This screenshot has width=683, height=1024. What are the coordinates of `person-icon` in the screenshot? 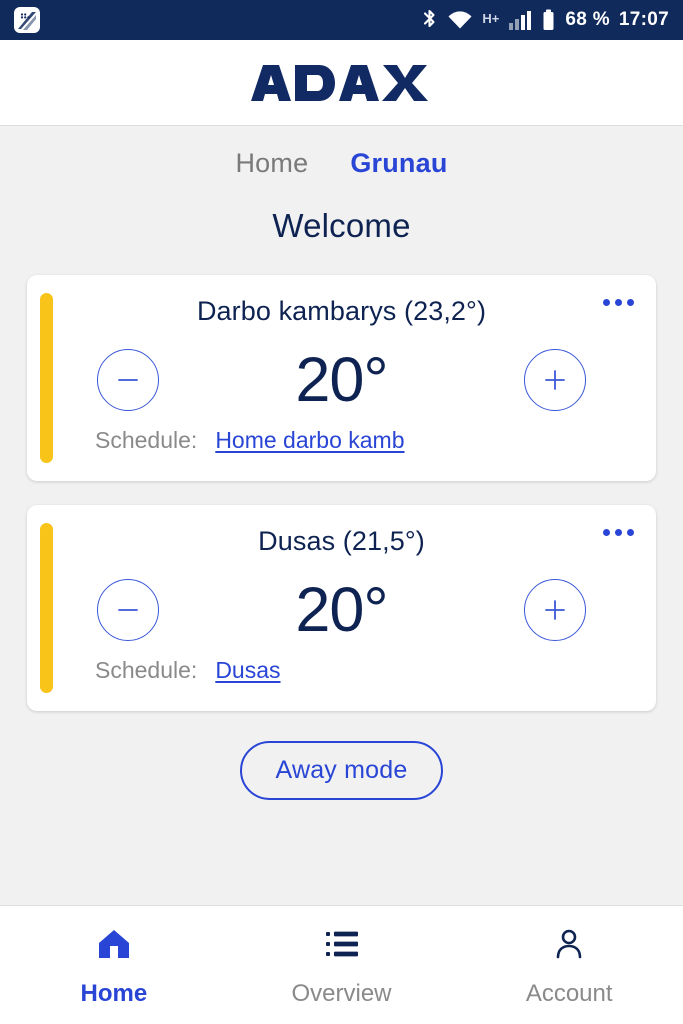 It's located at (569, 944).